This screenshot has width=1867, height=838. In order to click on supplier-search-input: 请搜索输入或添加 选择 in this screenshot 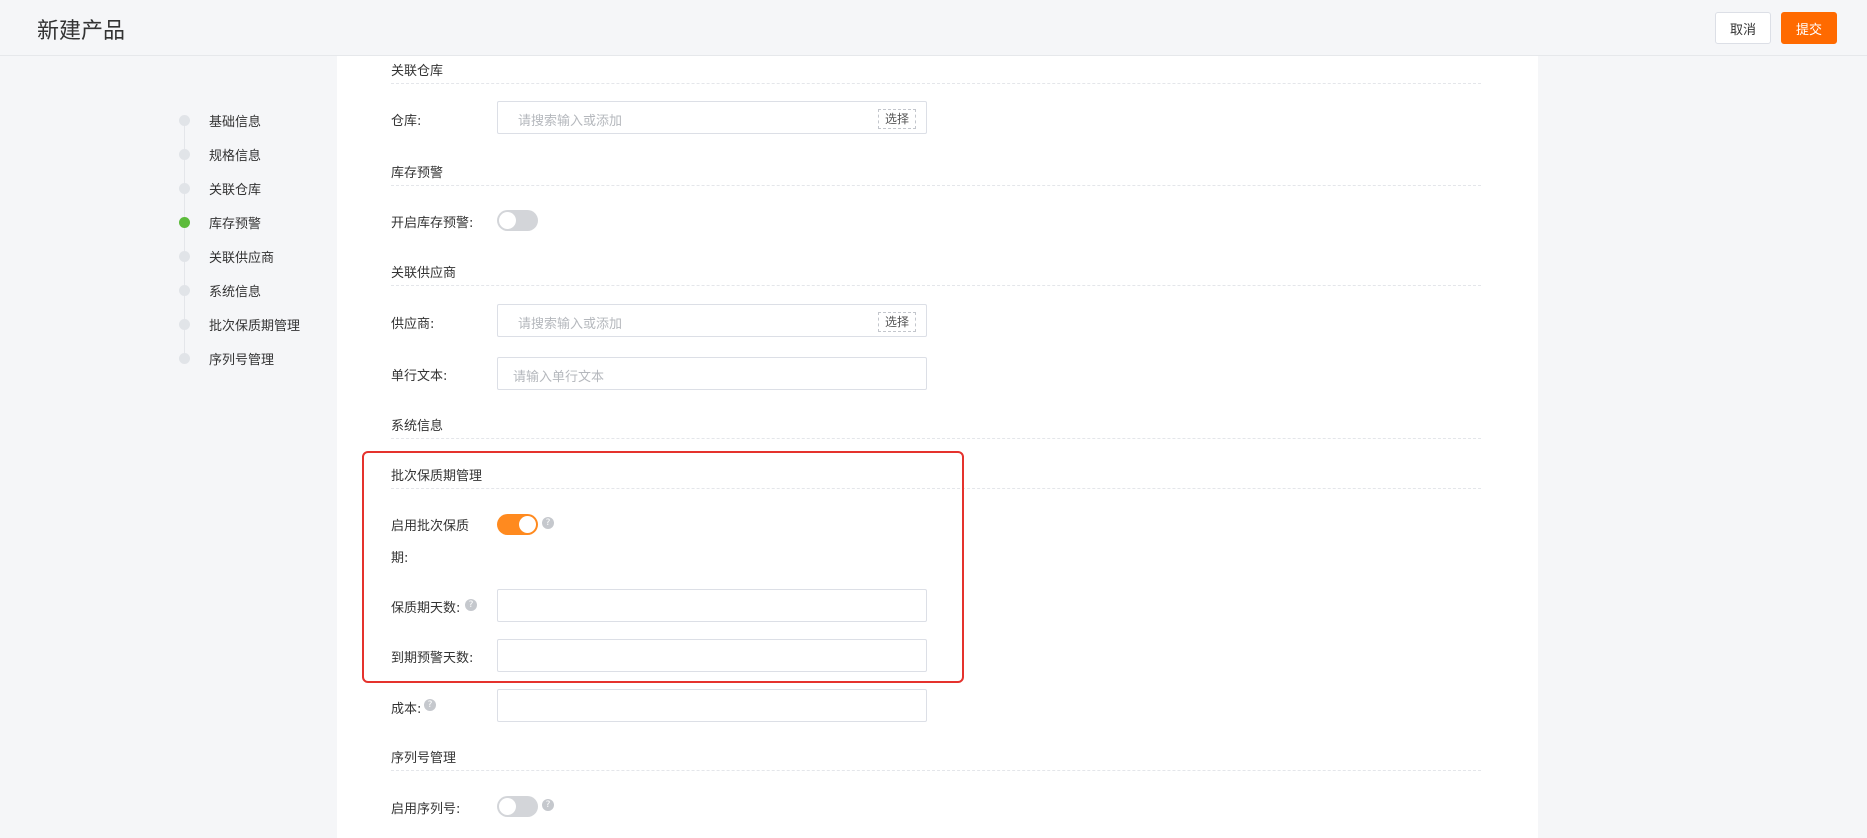, I will do `click(712, 320)`.